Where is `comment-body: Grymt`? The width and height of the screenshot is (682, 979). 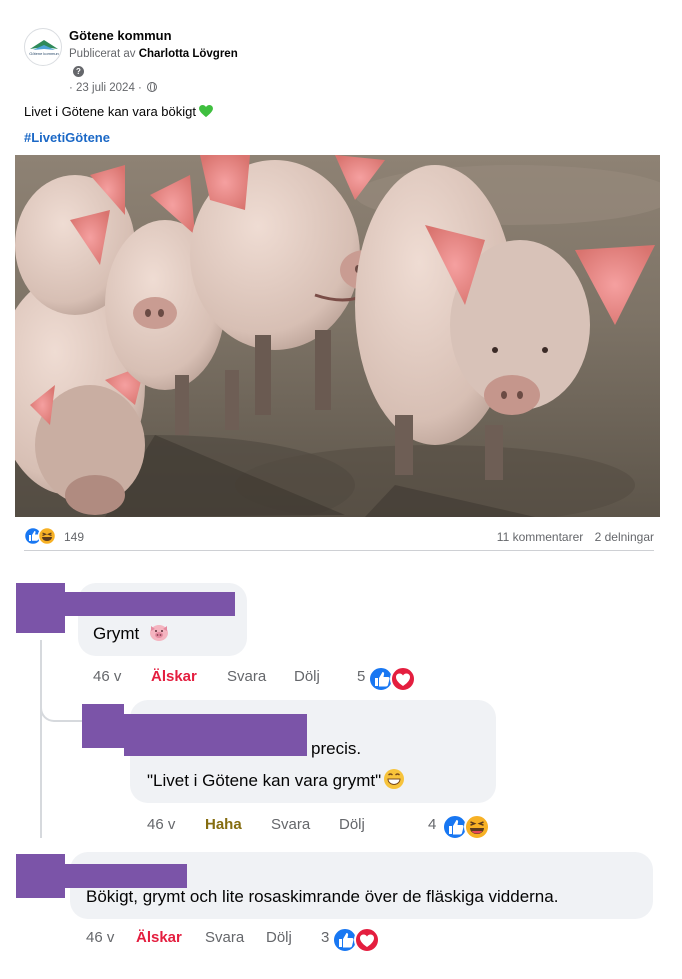
comment-body: Grymt is located at coordinates (116, 633).